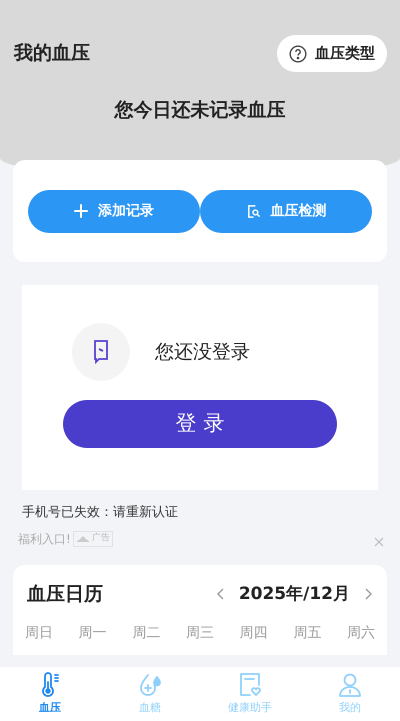 The width and height of the screenshot is (400, 721). What do you see at coordinates (332, 53) in the screenshot?
I see `blood-pressure-type-button: 血压类型` at bounding box center [332, 53].